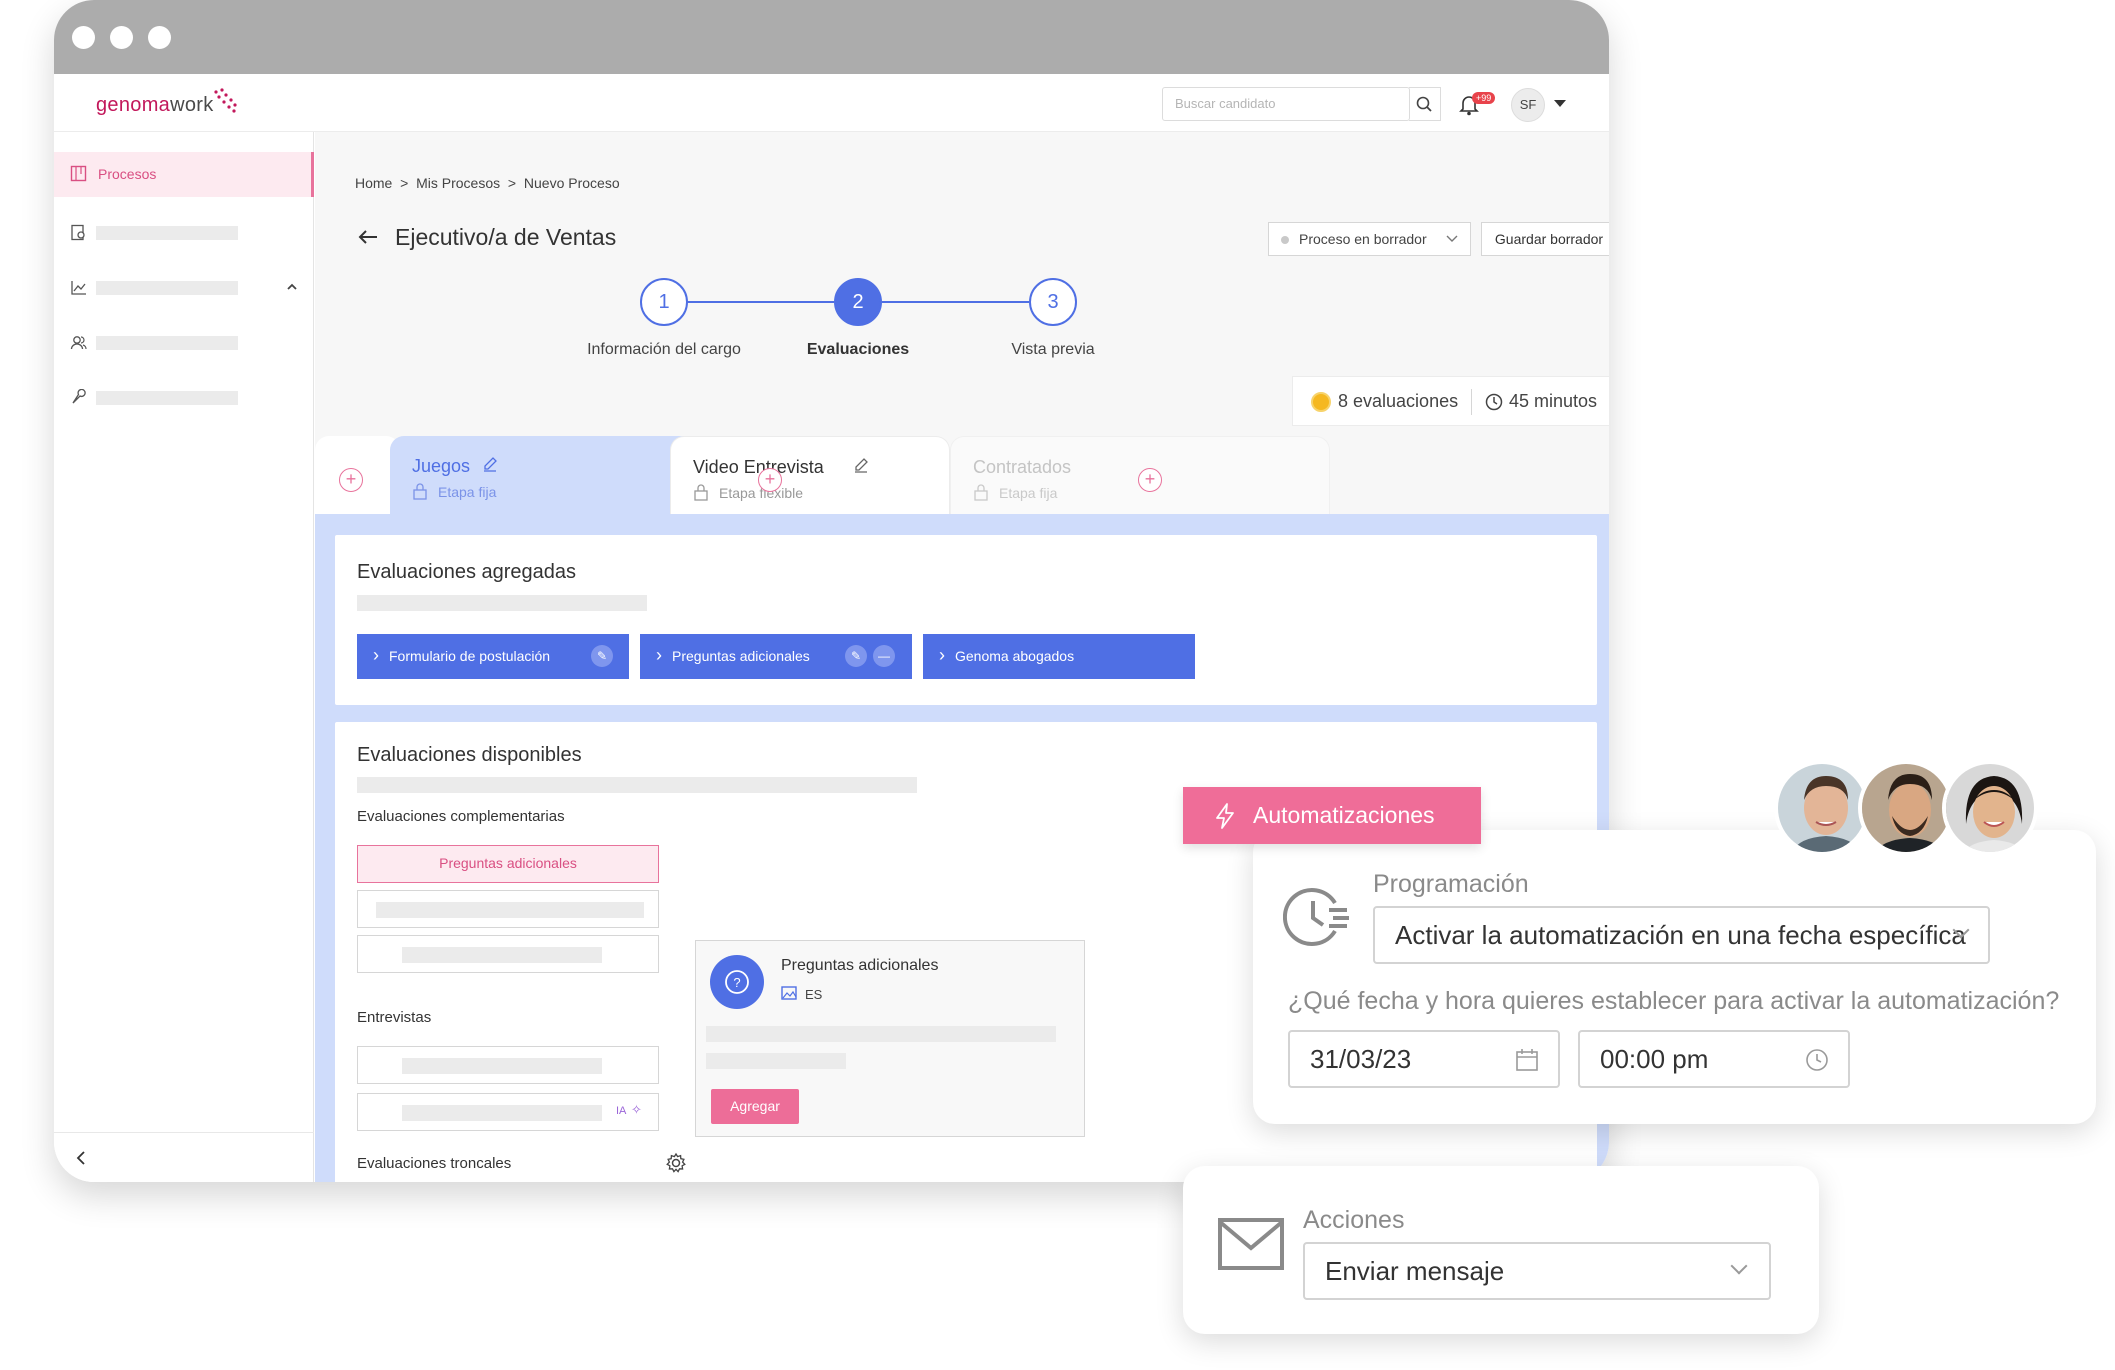 Image resolution: width=2115 pixels, height=1370 pixels. What do you see at coordinates (78, 342) in the screenshot?
I see `users-icon` at bounding box center [78, 342].